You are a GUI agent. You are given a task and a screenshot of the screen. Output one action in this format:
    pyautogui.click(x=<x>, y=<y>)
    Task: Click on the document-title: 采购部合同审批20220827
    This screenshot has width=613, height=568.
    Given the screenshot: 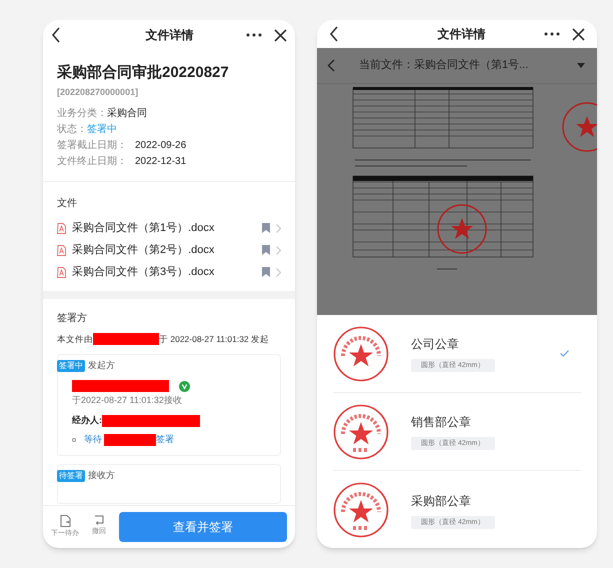 What is the action you would take?
    pyautogui.click(x=143, y=73)
    